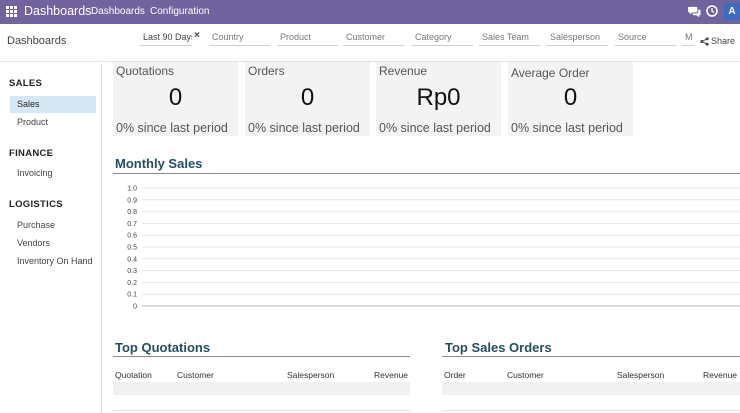  What do you see at coordinates (645, 39) in the screenshot?
I see `filter-source: Source` at bounding box center [645, 39].